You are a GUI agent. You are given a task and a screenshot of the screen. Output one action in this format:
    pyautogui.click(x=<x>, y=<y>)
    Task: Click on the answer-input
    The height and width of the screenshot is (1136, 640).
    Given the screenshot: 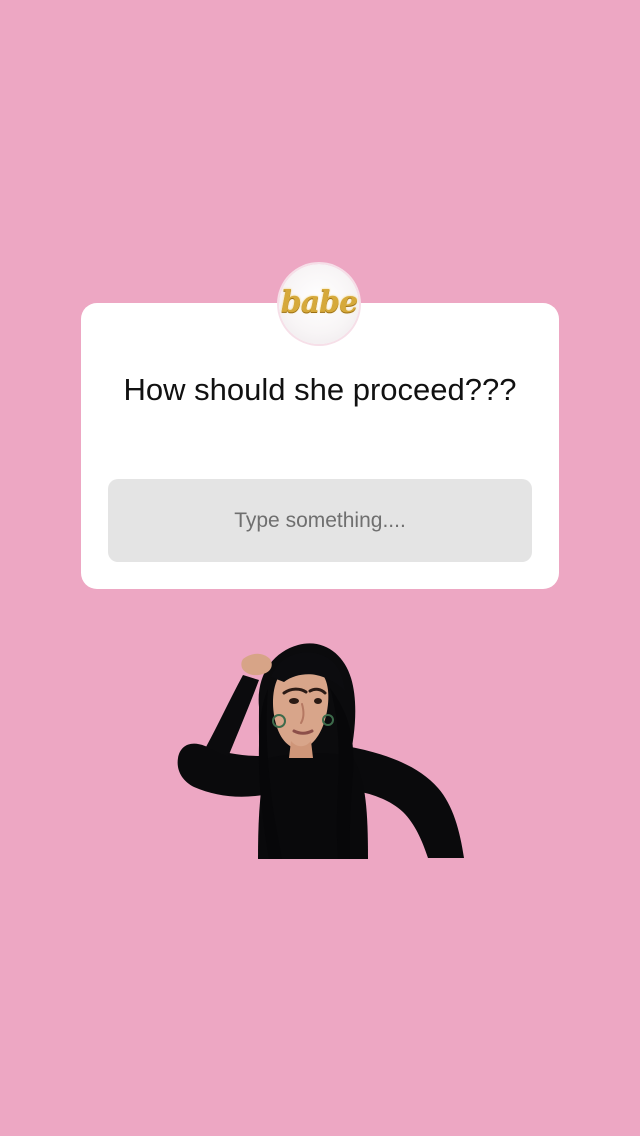 What is the action you would take?
    pyautogui.click(x=320, y=520)
    